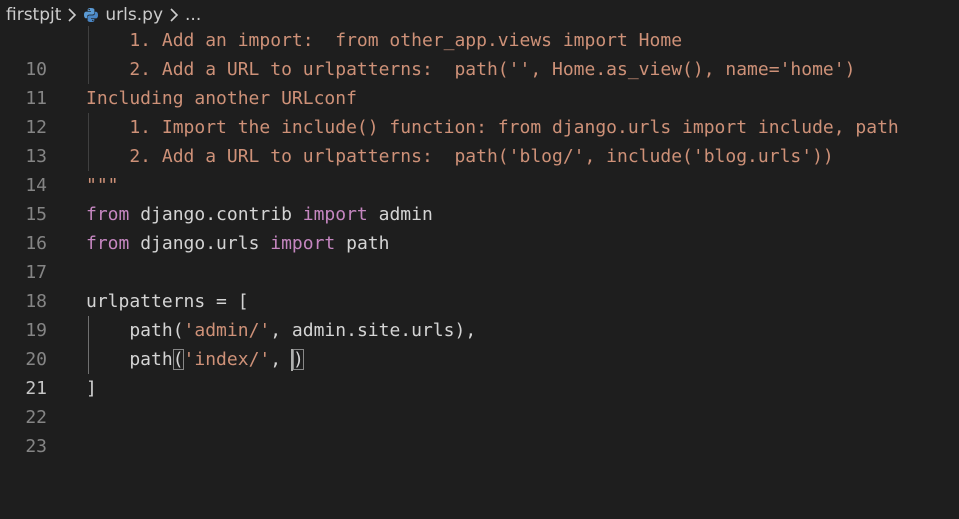 This screenshot has width=959, height=519. I want to click on line-number: 23, so click(36, 446).